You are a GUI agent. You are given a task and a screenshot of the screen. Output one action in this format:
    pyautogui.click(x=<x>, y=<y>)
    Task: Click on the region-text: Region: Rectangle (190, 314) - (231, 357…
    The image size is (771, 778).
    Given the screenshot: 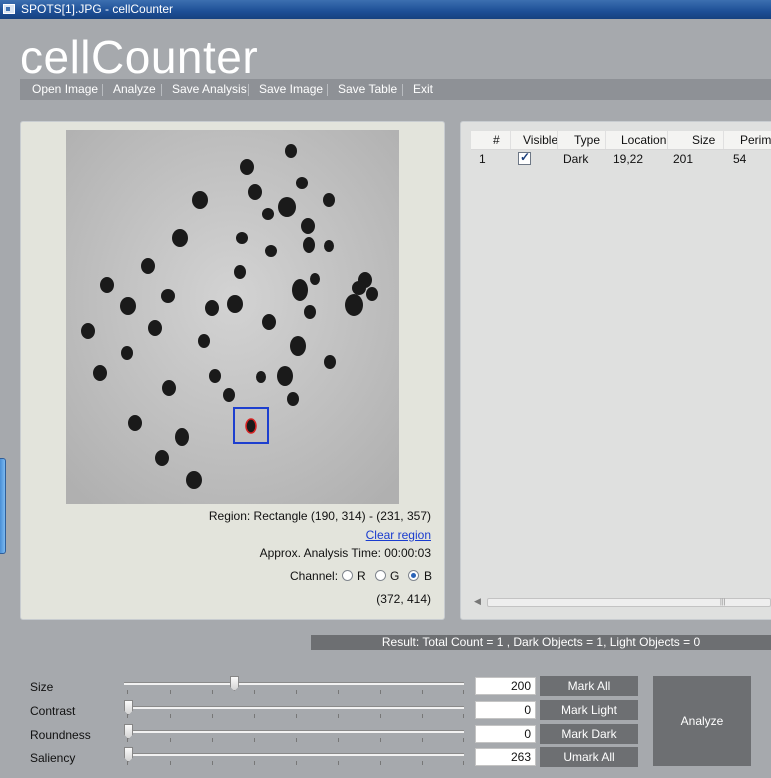 What is the action you would take?
    pyautogui.click(x=319, y=516)
    